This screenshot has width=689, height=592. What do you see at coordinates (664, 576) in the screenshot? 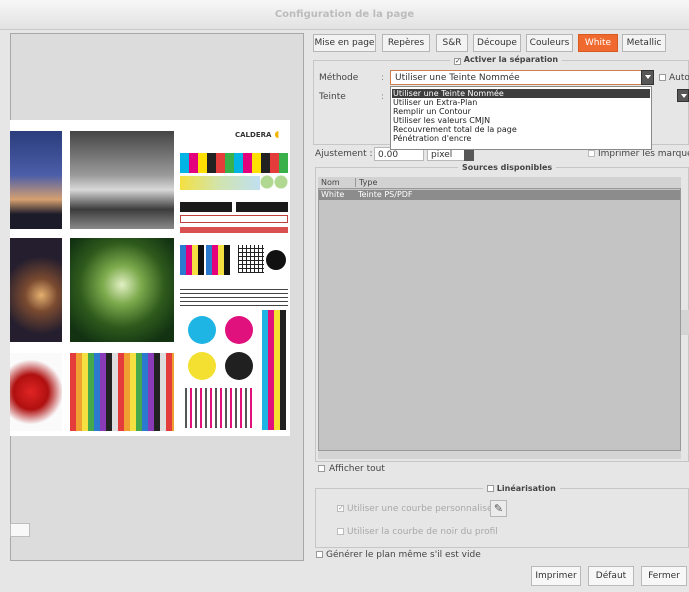
I see `close-button: Fermer` at bounding box center [664, 576].